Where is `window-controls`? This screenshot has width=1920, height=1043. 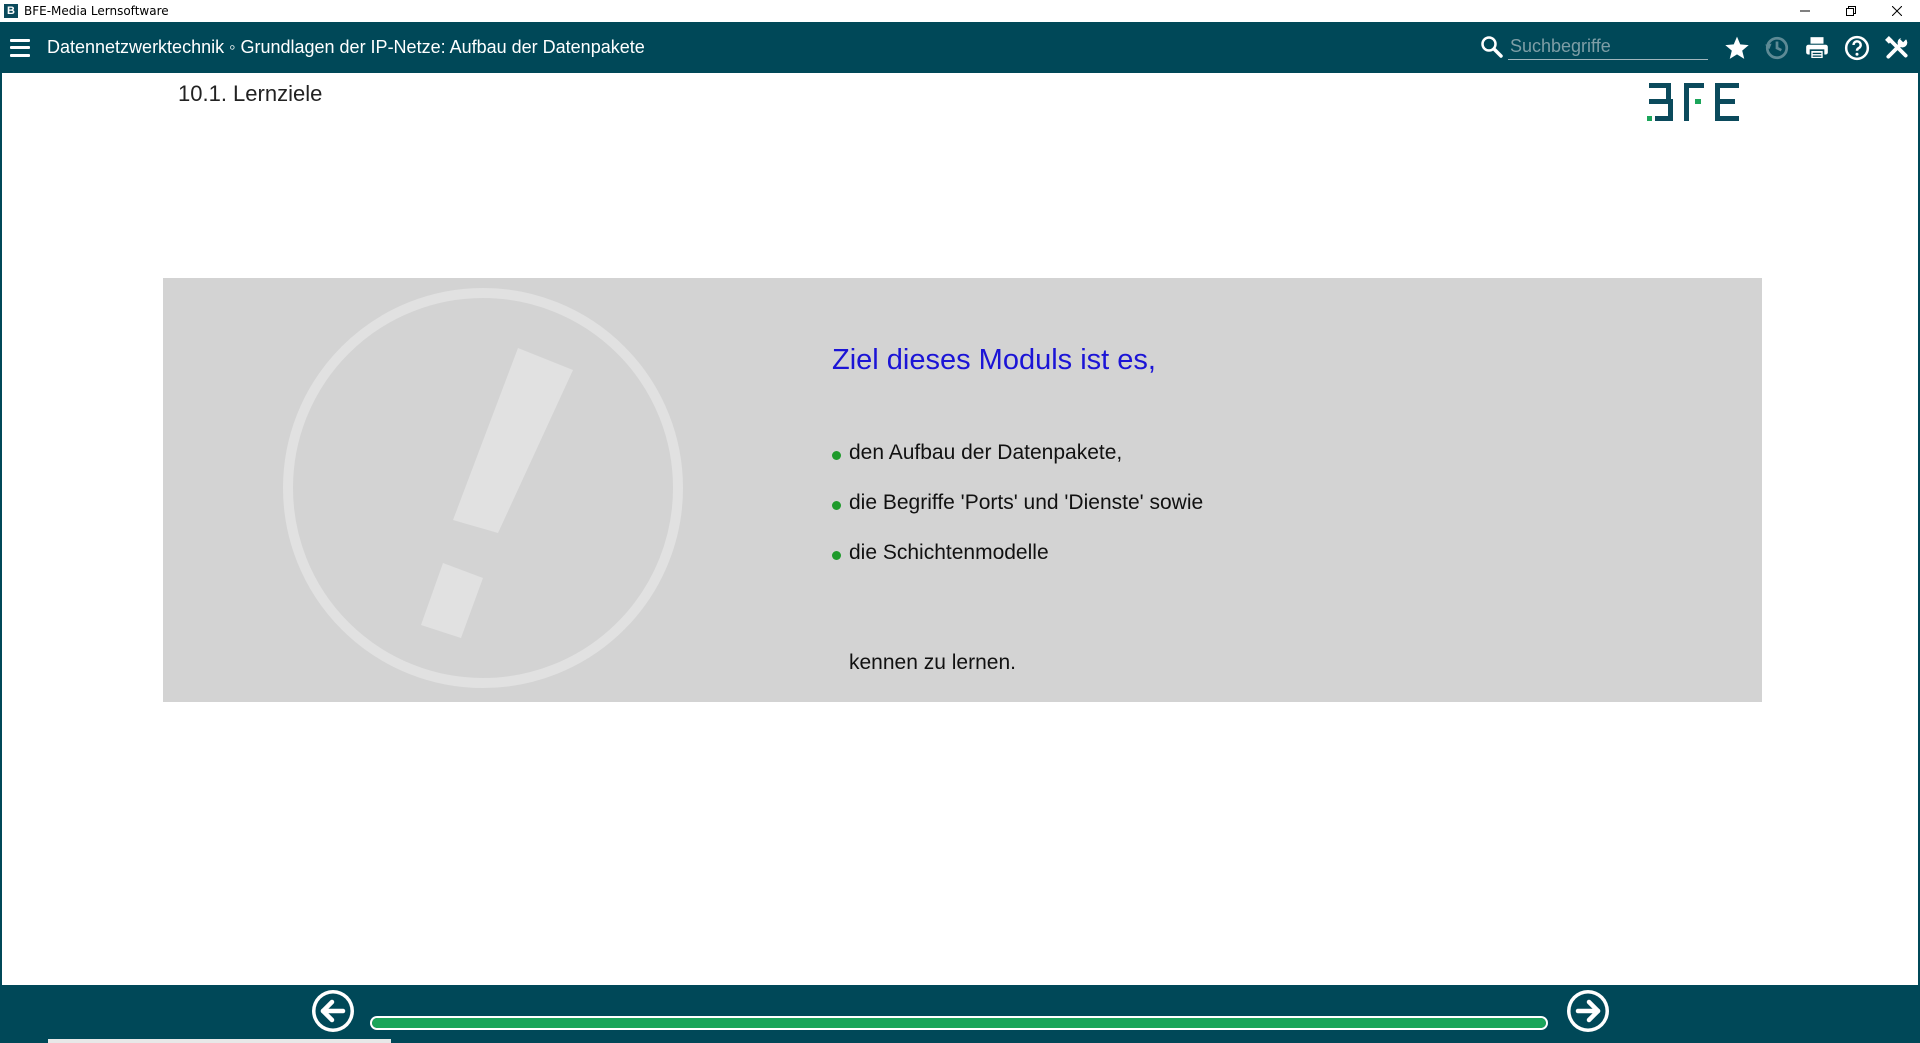
window-controls is located at coordinates (1851, 11).